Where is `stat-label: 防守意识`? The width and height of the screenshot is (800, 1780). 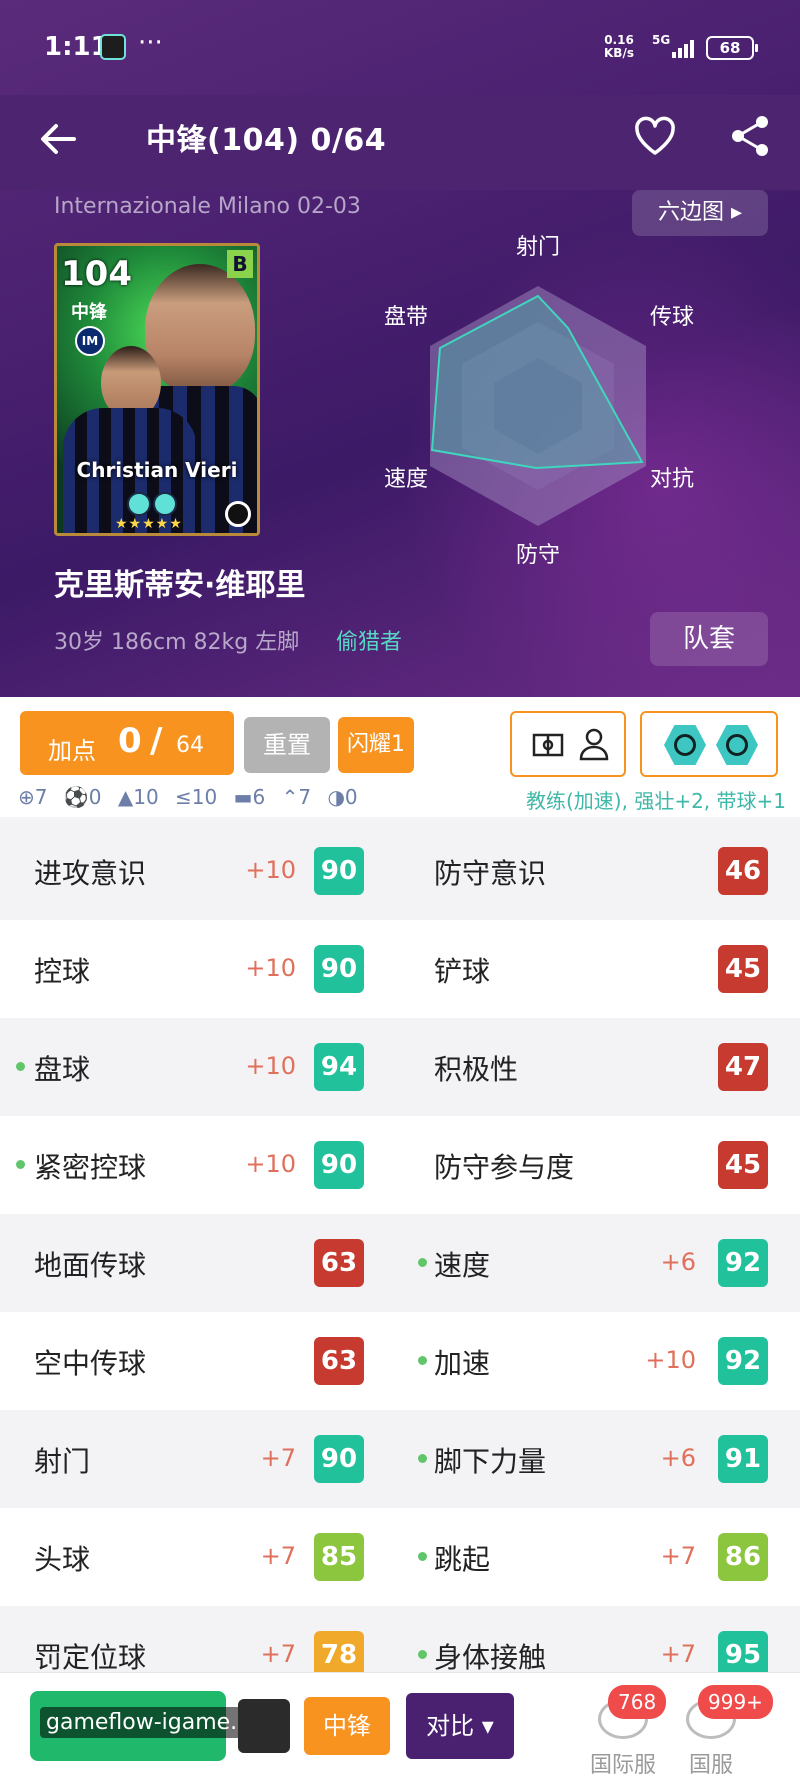 stat-label: 防守意识 is located at coordinates (490, 873).